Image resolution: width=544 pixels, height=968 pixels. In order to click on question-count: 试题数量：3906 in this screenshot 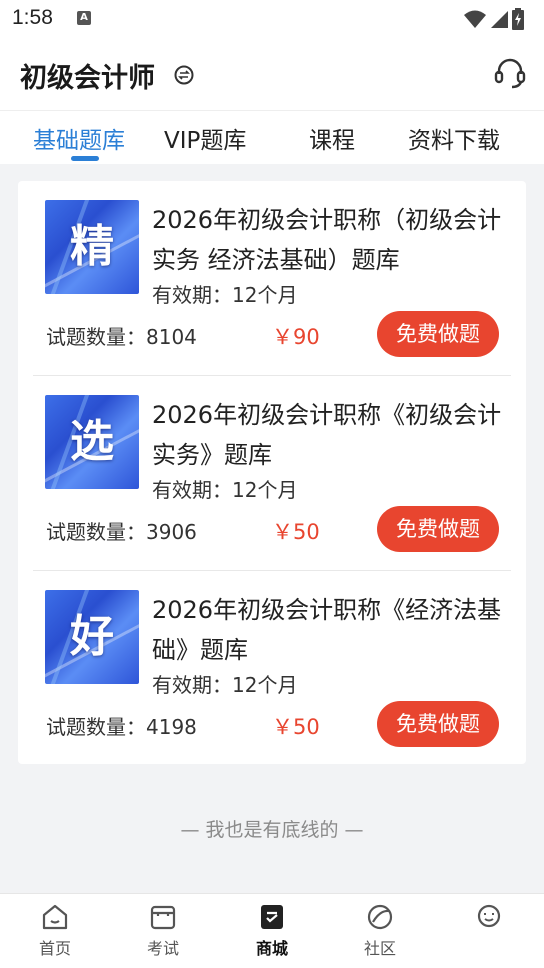, I will do `click(121, 532)`.